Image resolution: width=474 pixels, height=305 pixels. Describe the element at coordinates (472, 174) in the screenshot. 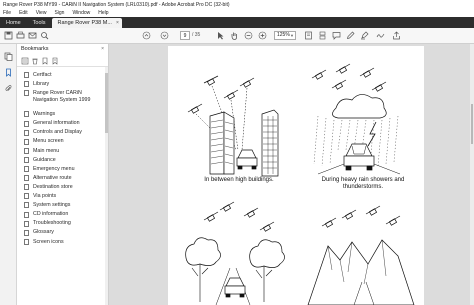

I see `viewer-scrollbar` at that location.